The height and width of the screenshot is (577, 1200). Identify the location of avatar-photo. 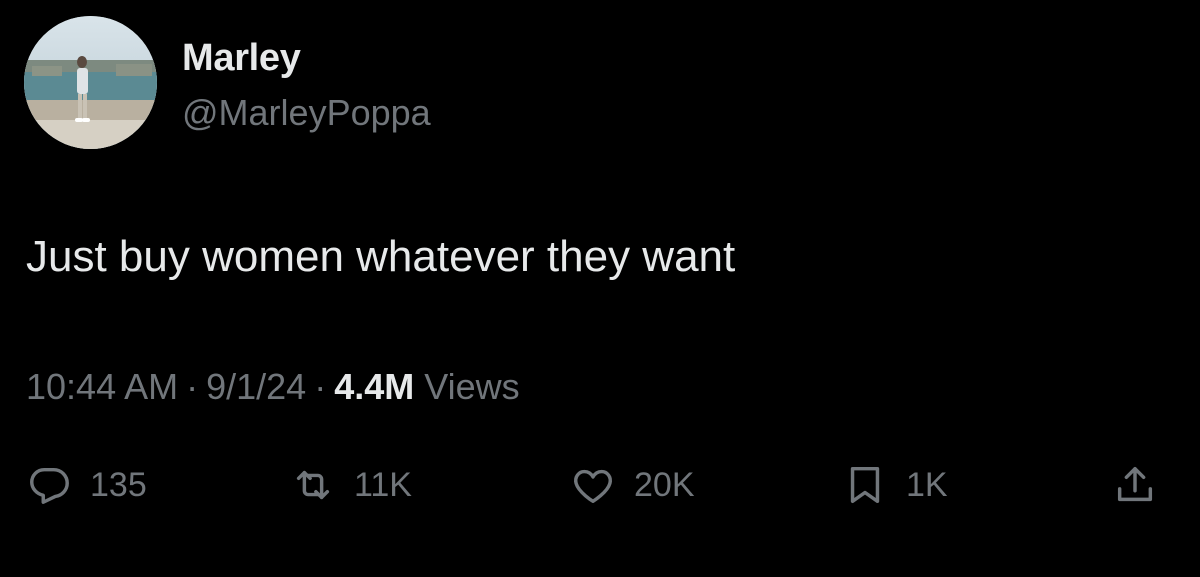
(90, 82).